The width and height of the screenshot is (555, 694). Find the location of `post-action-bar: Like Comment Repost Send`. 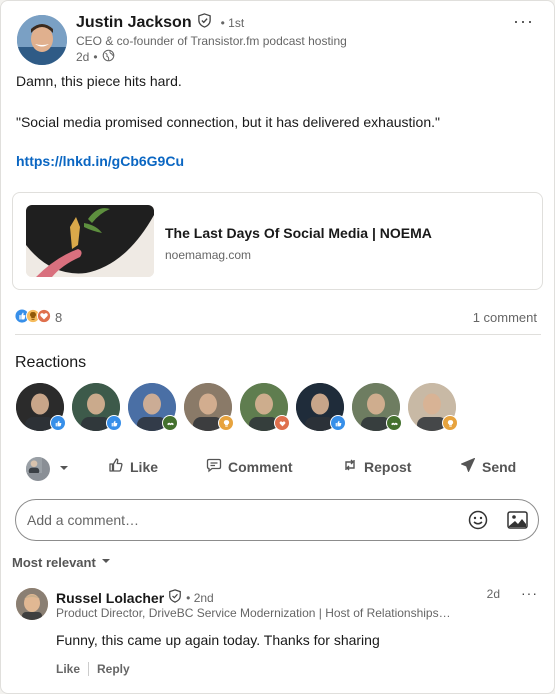

post-action-bar: Like Comment Repost Send is located at coordinates (278, 468).